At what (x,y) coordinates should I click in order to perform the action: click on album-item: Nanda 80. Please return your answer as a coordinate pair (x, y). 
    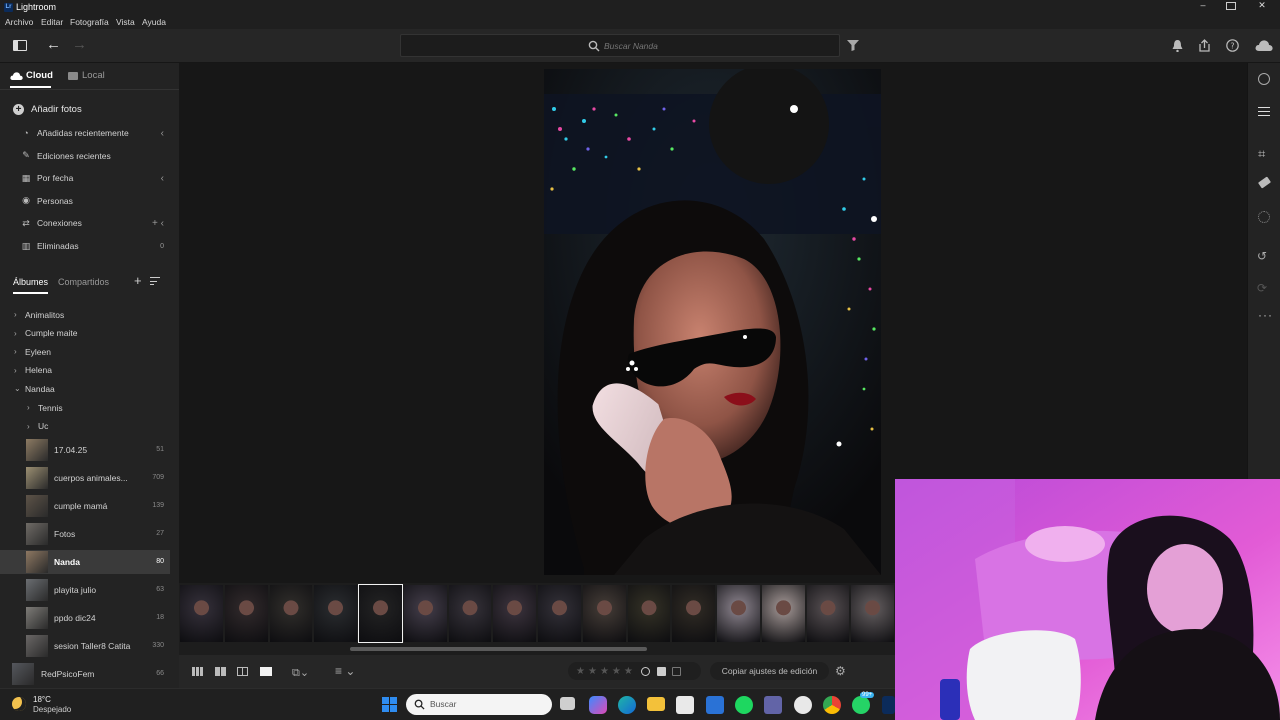
    Looking at the image, I should click on (85, 562).